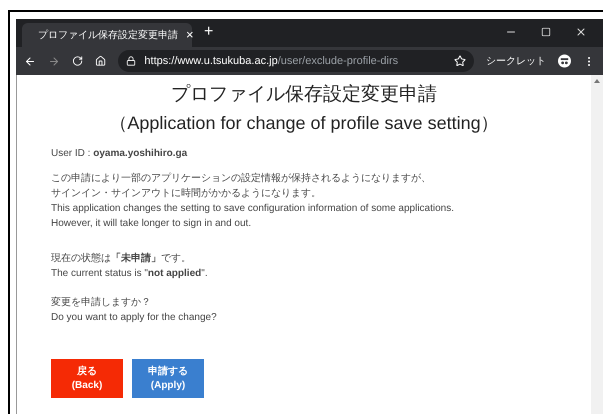 The width and height of the screenshot is (603, 414). I want to click on browser-tab: プロファイル保存設定変更申請 ×, so click(107, 35).